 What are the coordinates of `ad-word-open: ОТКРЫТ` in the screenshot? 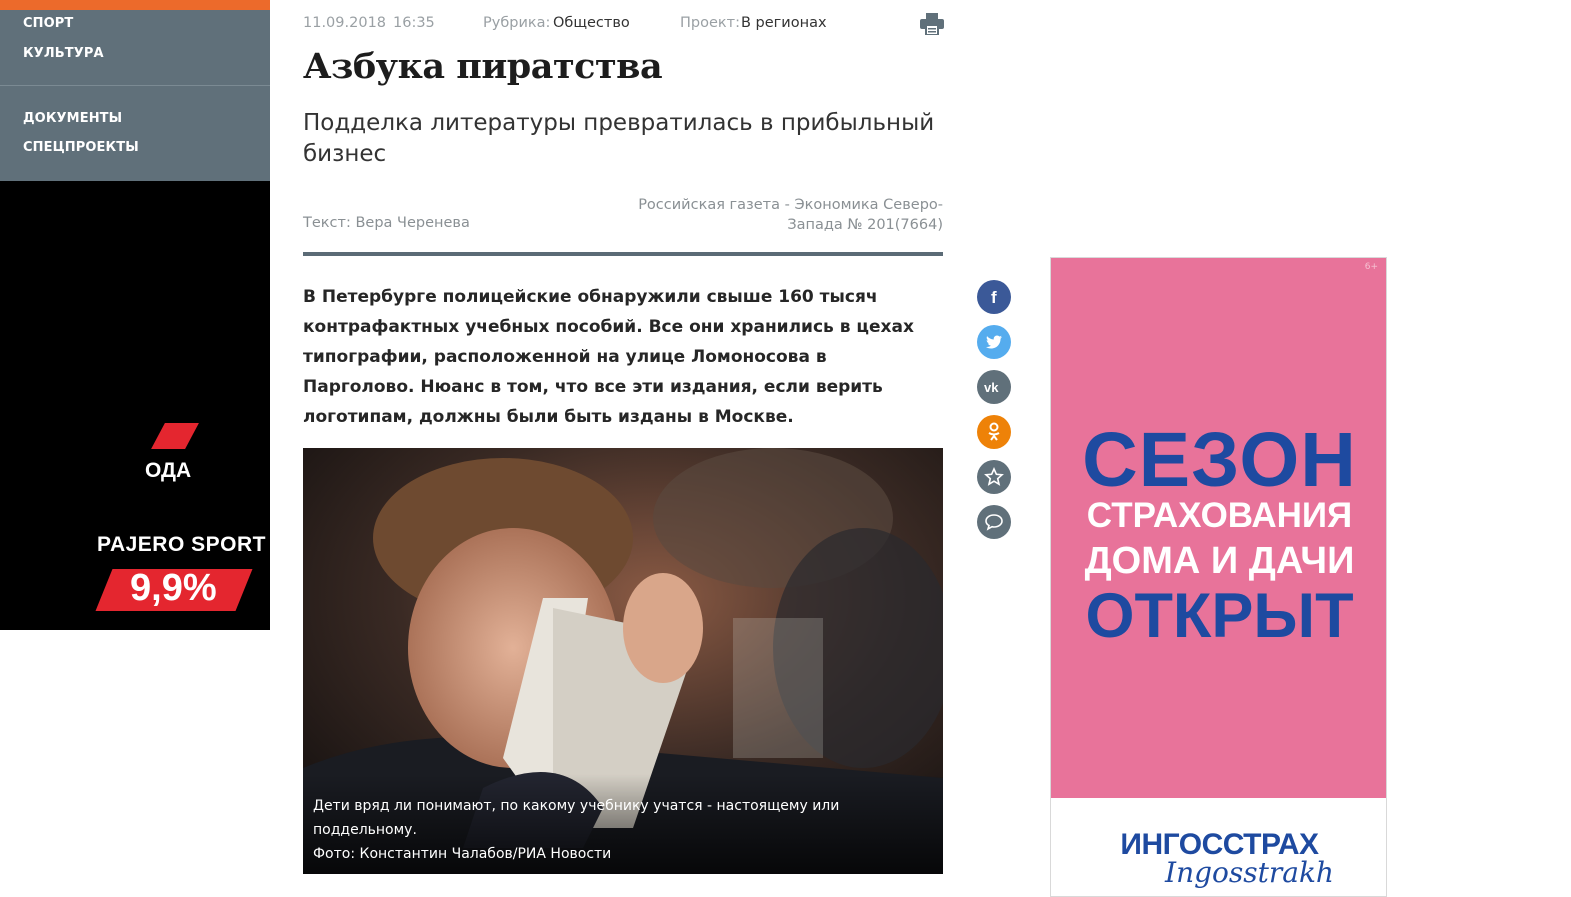 It's located at (1219, 616).